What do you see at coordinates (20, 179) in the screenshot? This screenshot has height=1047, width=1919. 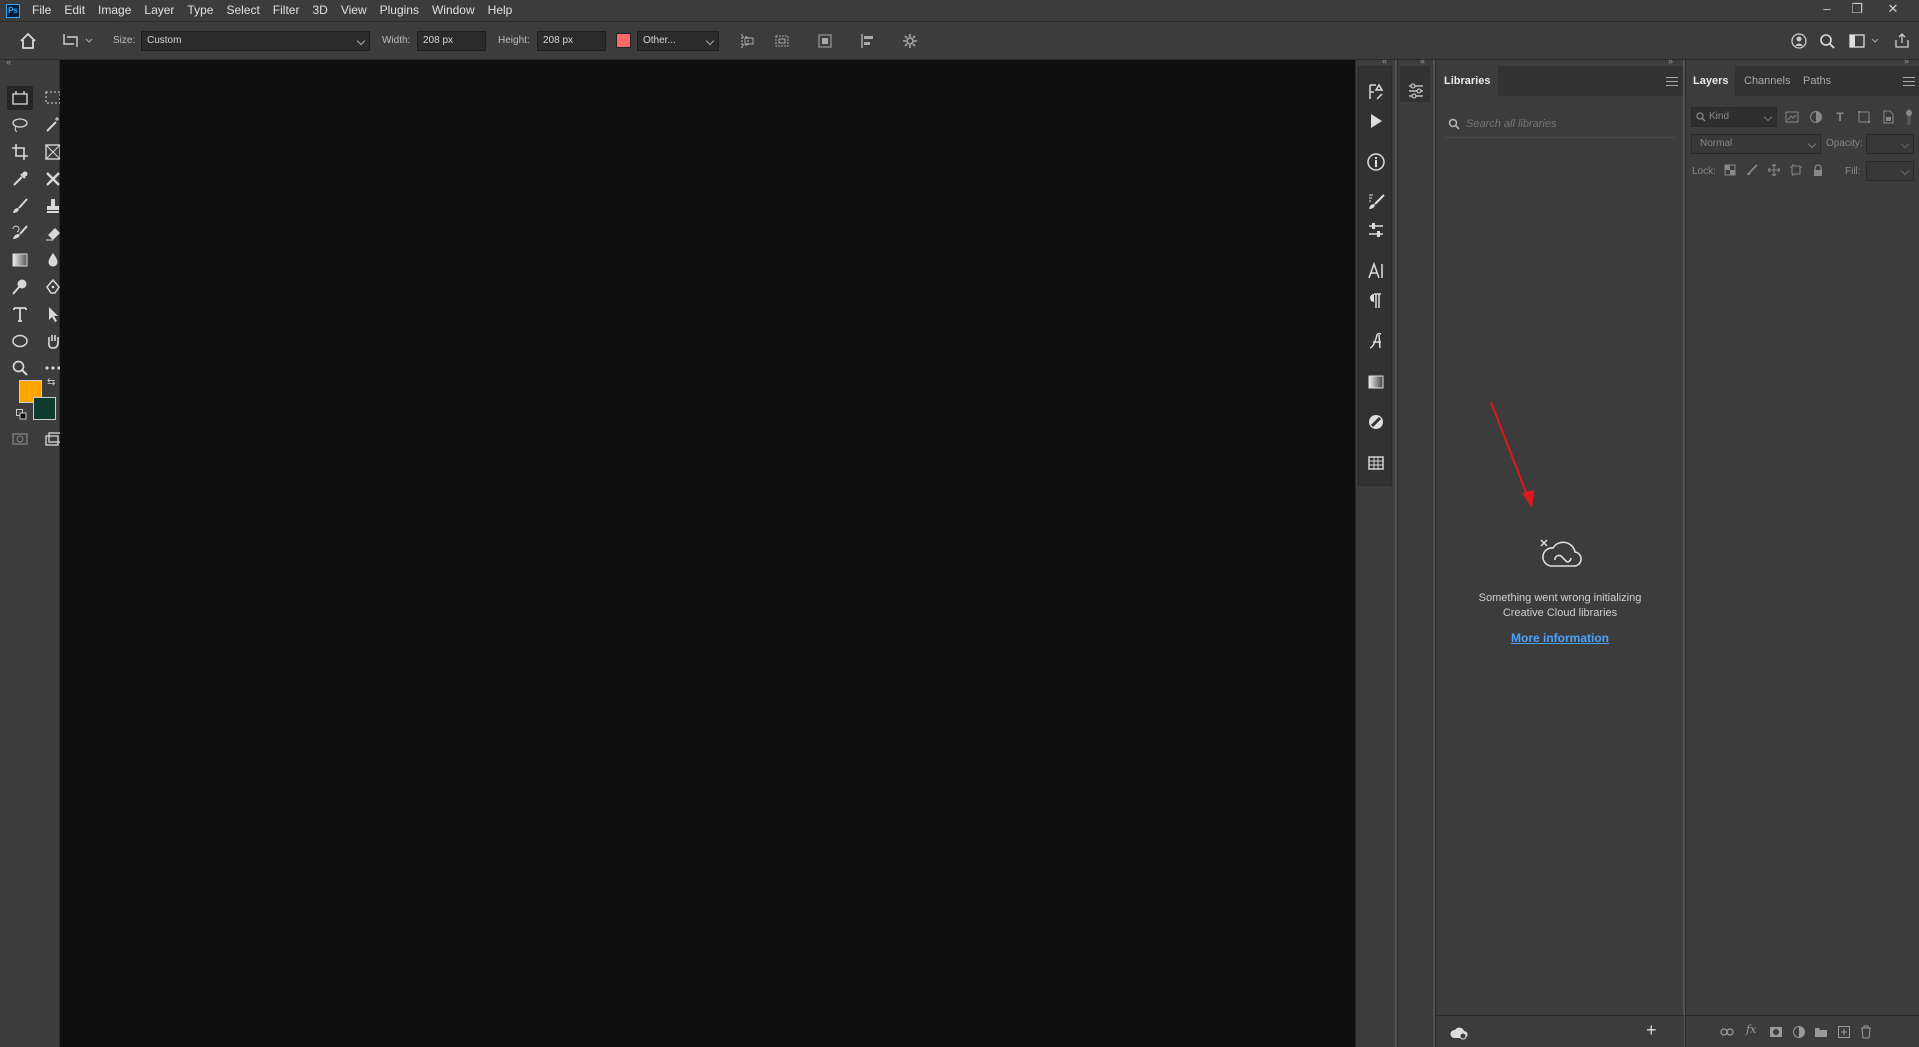 I see `eyedropper-tool` at bounding box center [20, 179].